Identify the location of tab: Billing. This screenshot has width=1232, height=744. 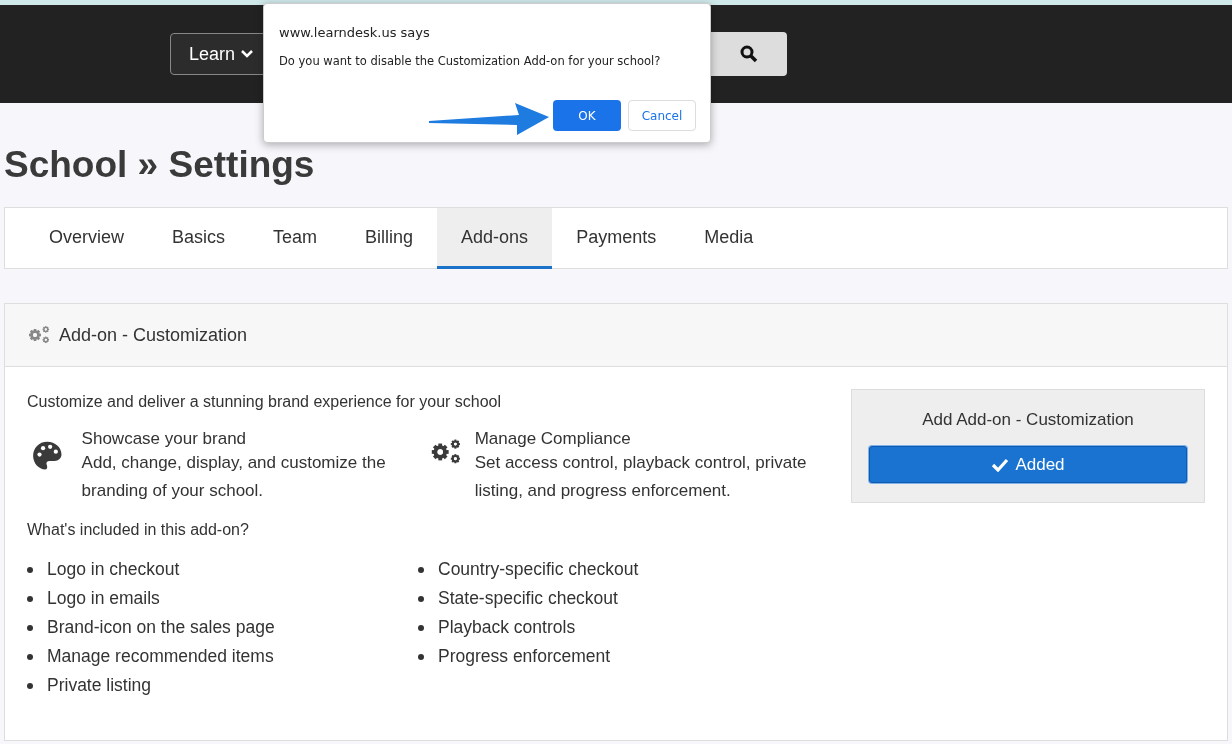
(389, 238).